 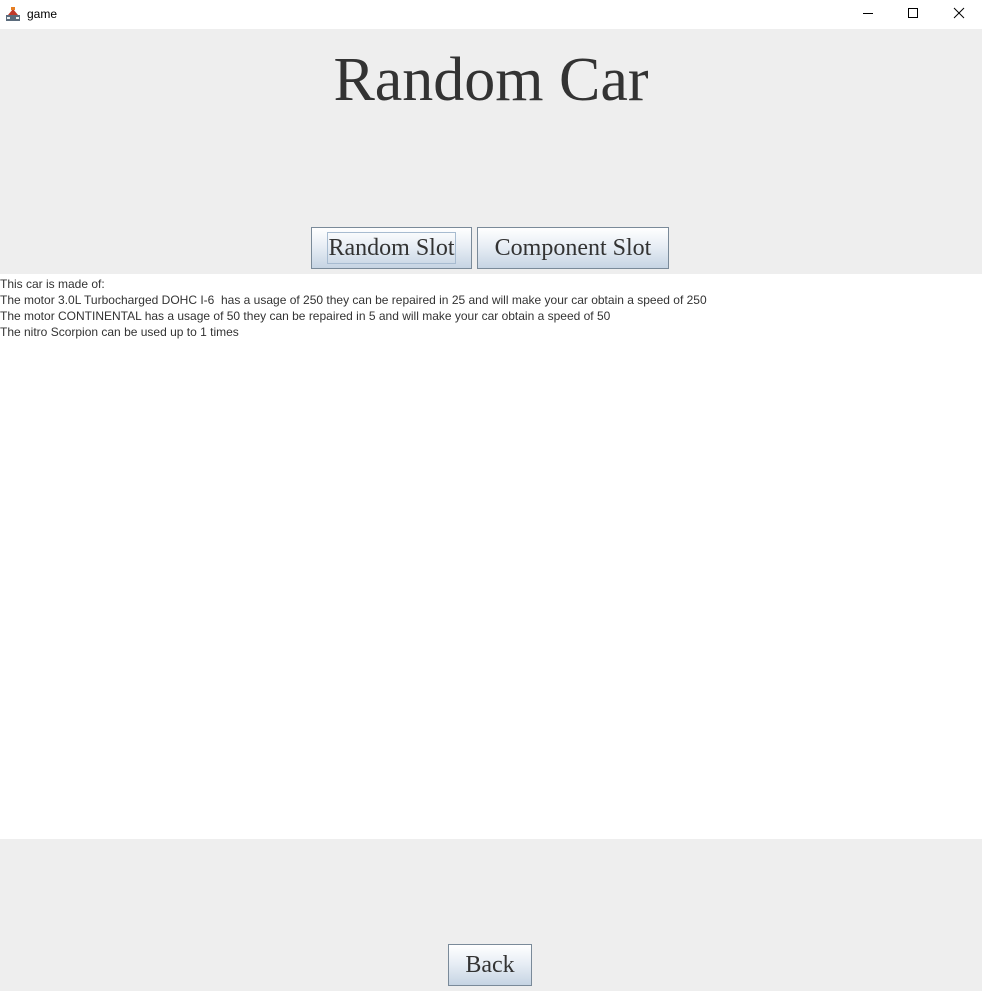 I want to click on title-bar: game, so click(x=491, y=14).